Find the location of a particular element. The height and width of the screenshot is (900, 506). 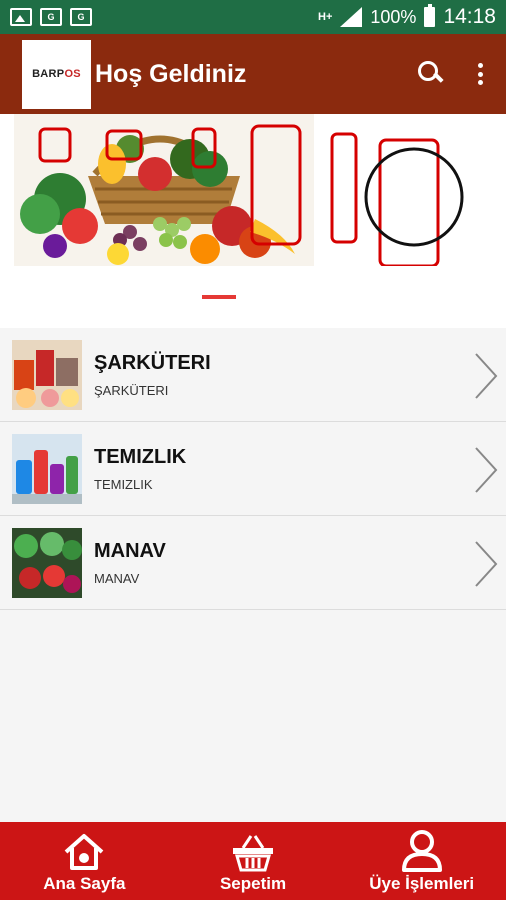

nav-account-button: Üye İşlemleri is located at coordinates (421, 861).